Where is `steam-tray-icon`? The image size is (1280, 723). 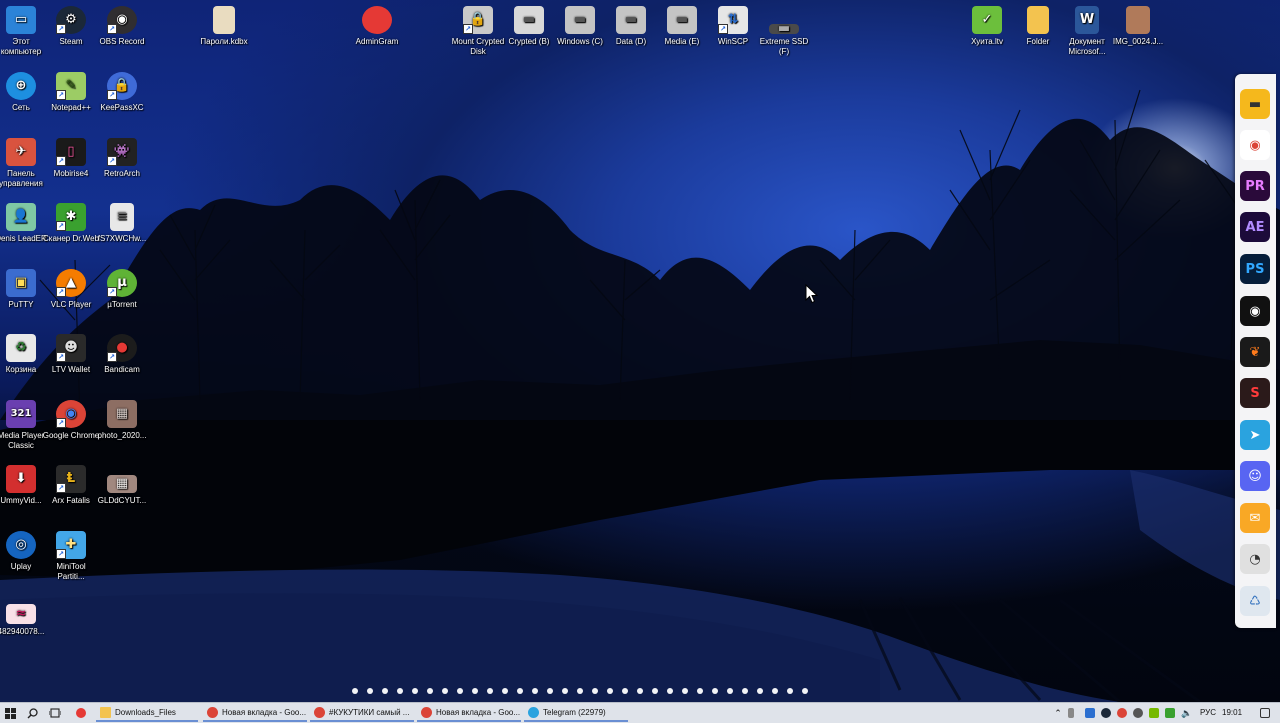
steam-tray-icon is located at coordinates (1106, 713).